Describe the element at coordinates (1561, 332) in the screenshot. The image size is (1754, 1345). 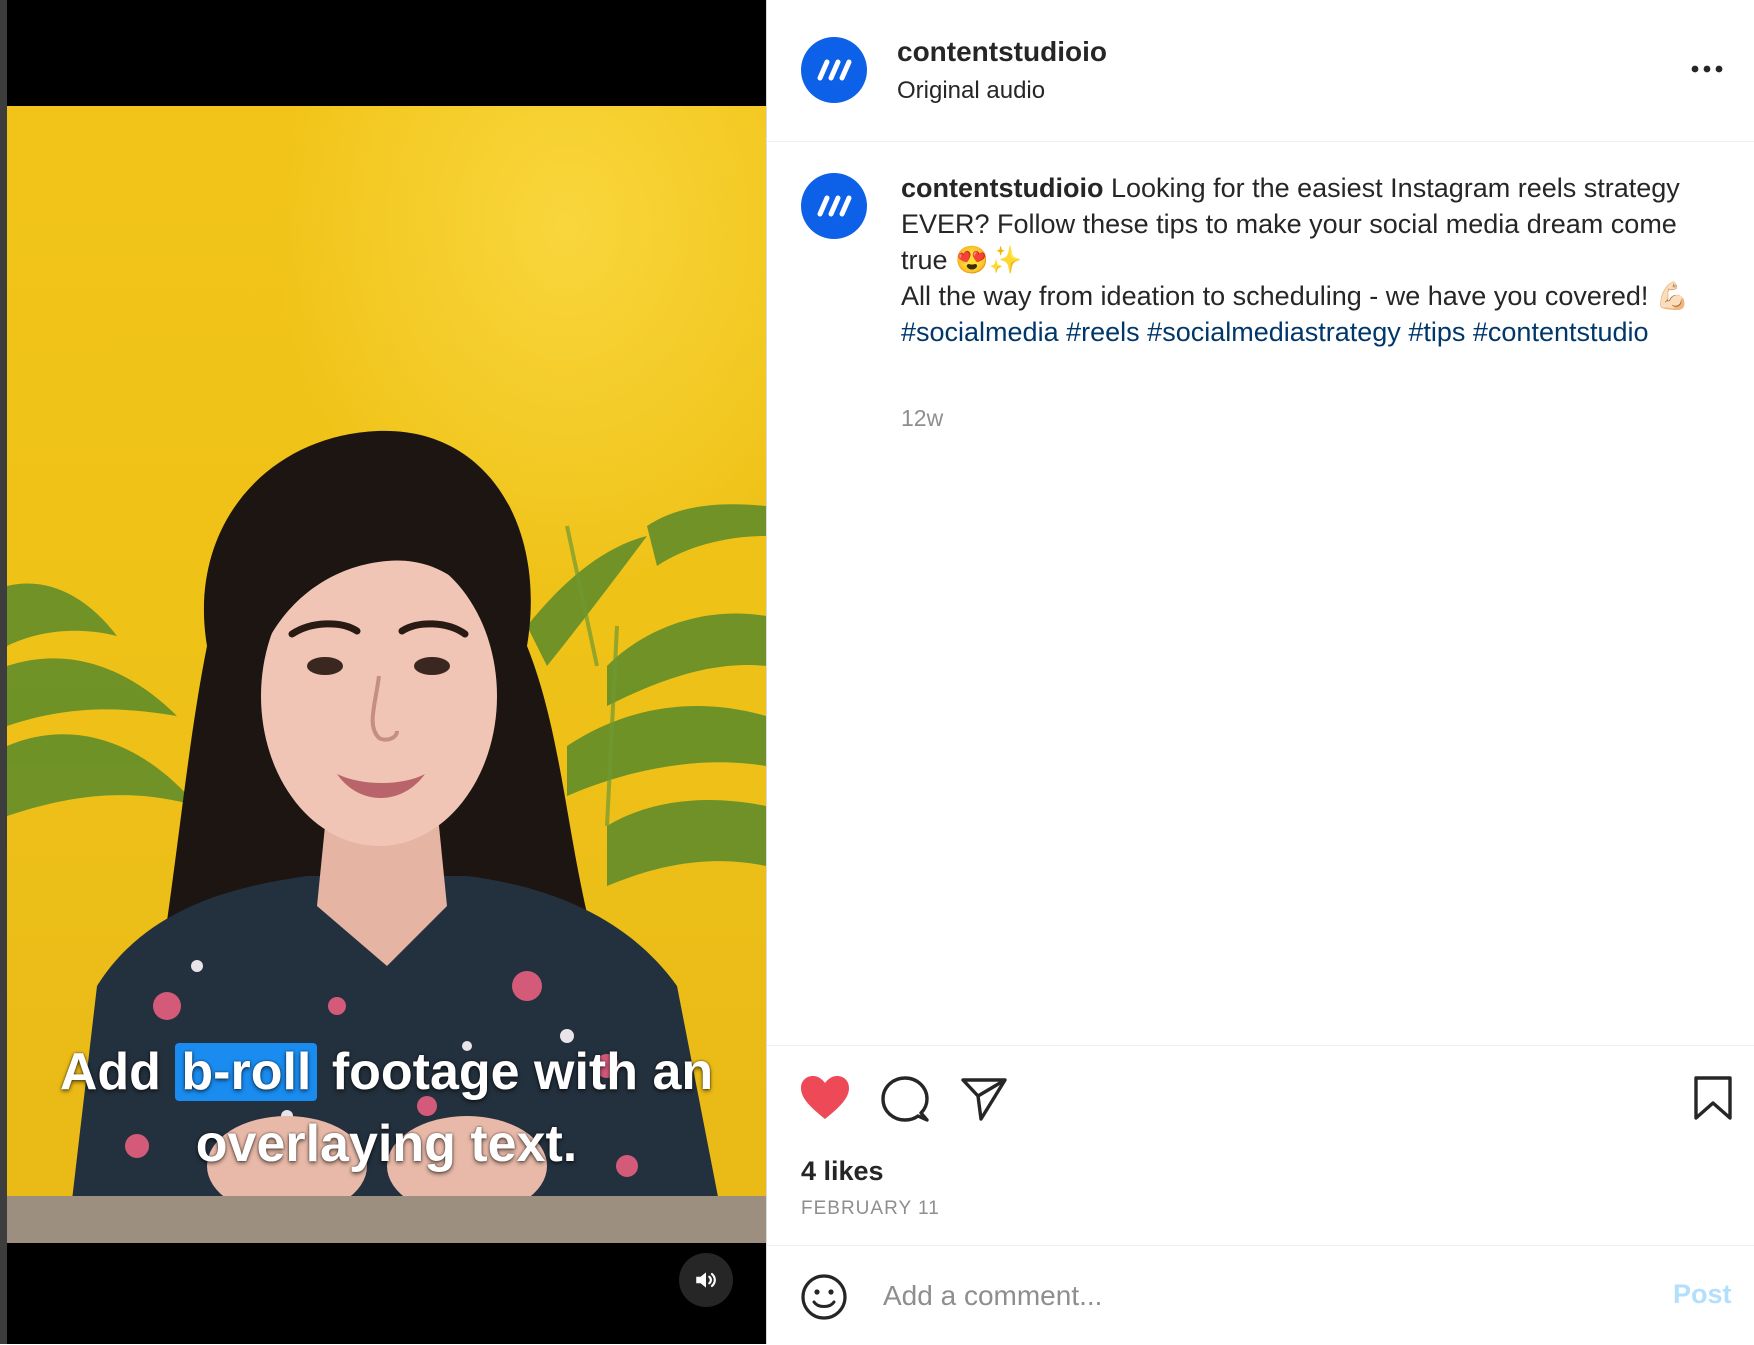
I see `hashtag-link: #contentstudio` at that location.